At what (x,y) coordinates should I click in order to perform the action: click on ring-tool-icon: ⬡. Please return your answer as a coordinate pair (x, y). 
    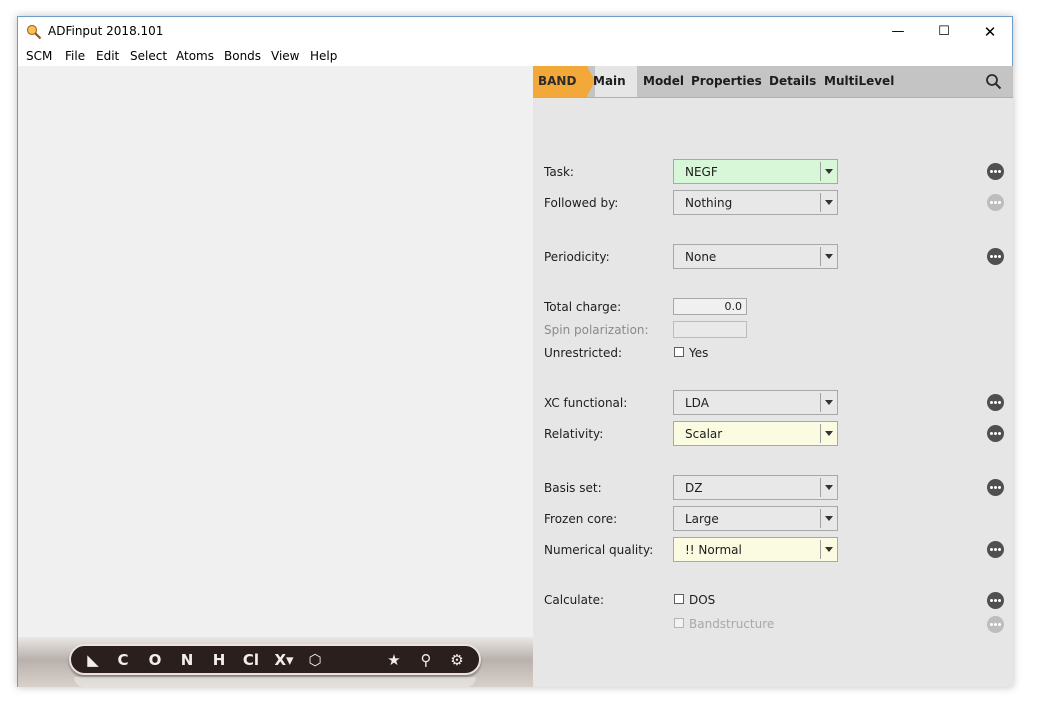
    Looking at the image, I should click on (315, 660).